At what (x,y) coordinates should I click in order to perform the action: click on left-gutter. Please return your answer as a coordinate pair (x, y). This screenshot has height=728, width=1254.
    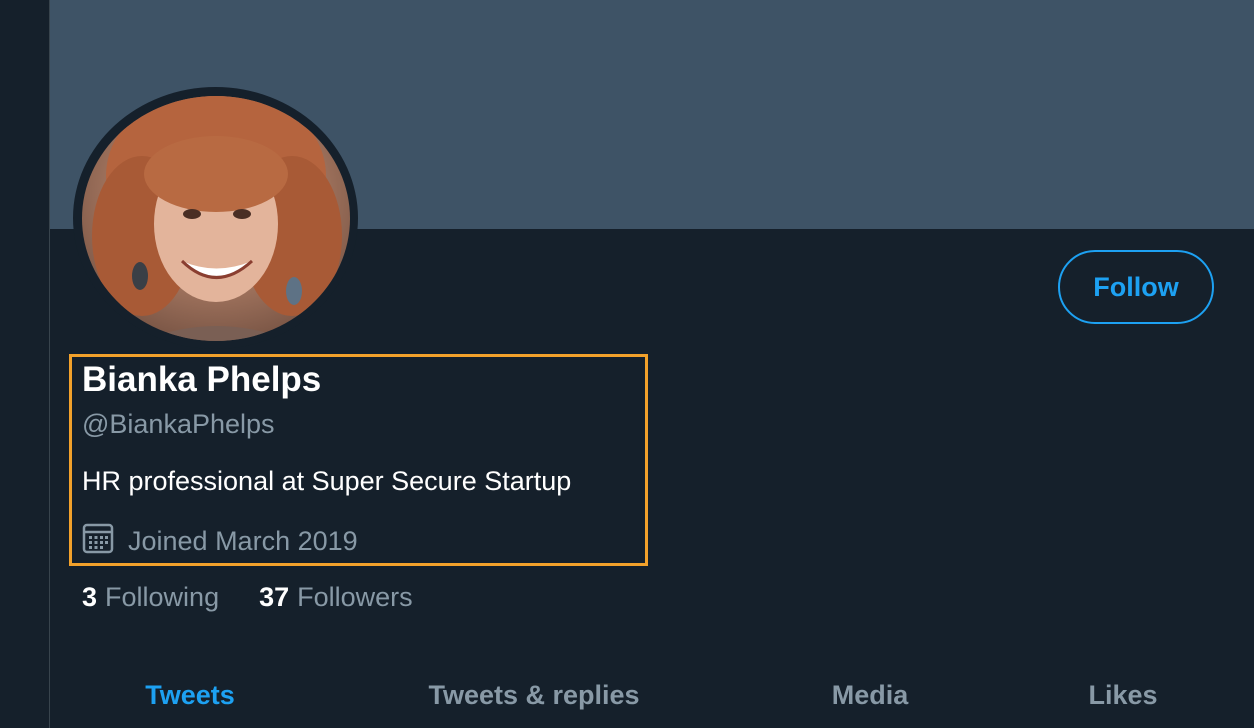
    Looking at the image, I should click on (24, 364).